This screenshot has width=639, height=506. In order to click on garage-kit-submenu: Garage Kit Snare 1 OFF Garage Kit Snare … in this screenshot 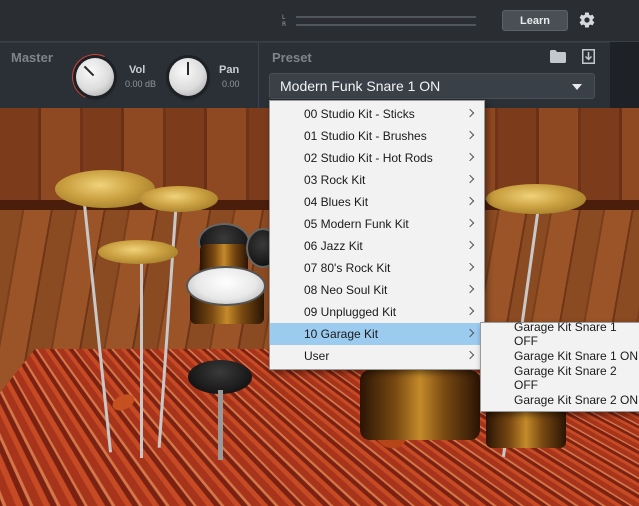, I will do `click(559, 367)`.